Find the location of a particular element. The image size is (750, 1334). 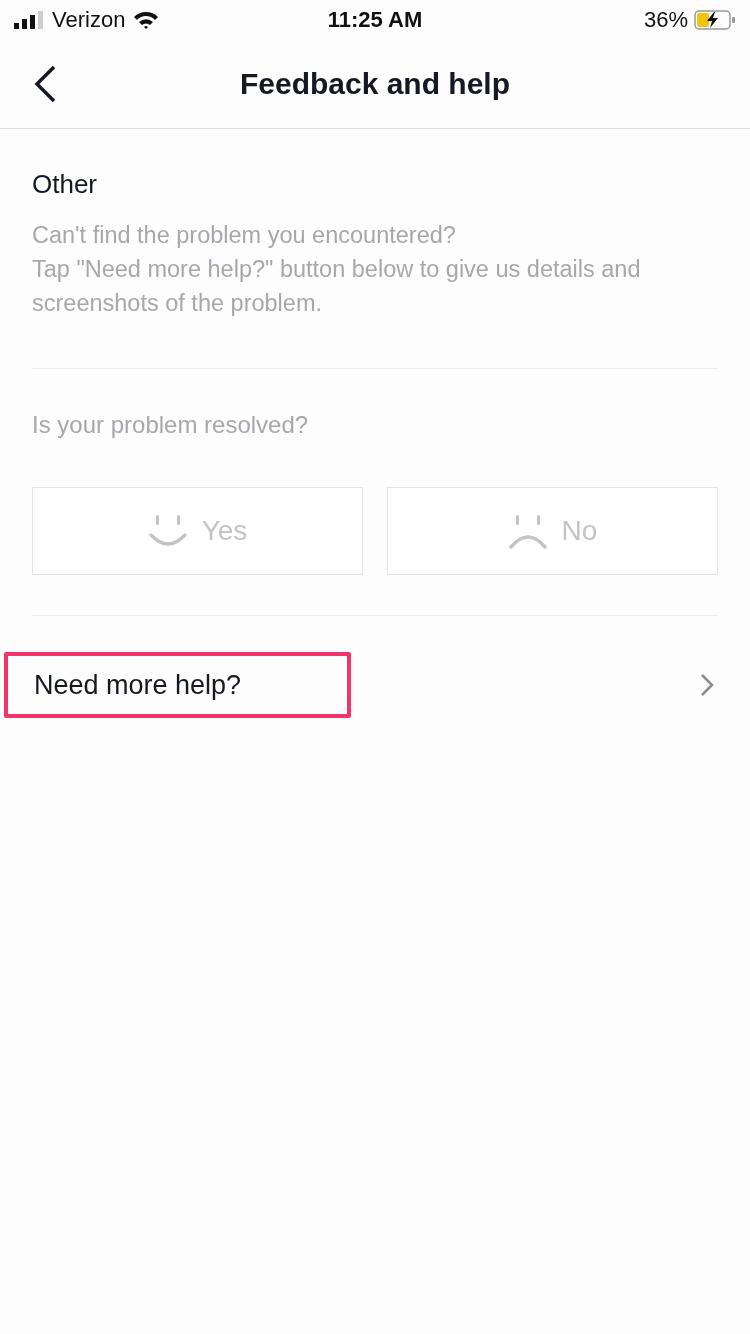

chevron-right-icon is located at coordinates (707, 685).